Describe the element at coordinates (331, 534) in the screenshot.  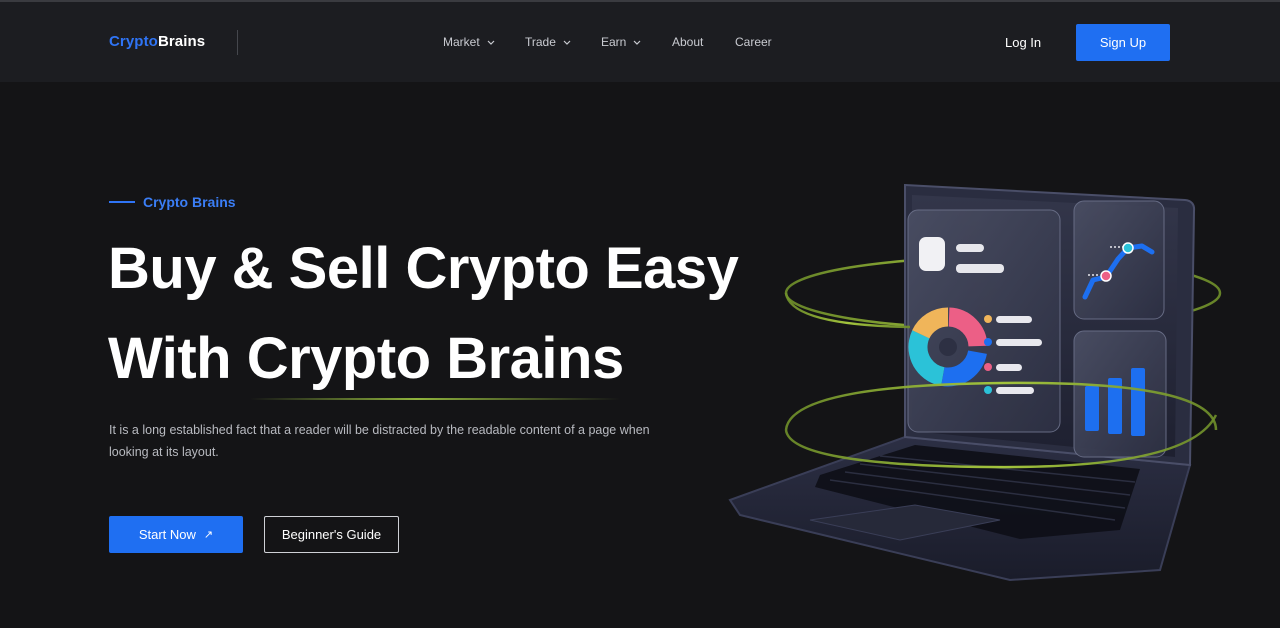
I see `beginners-guide-button: Beginner's Guide` at that location.